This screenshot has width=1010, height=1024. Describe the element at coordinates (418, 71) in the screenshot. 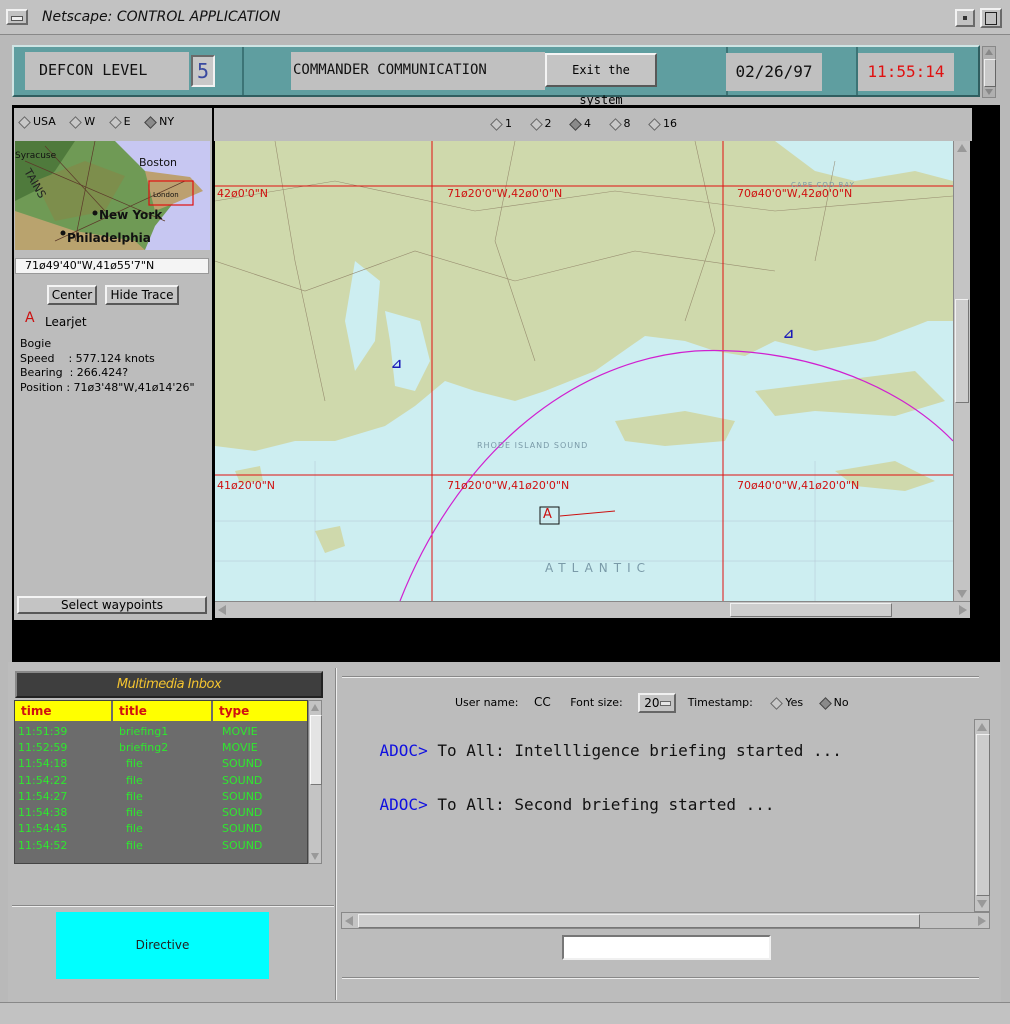

I see `commander-communication-label: COMMANDER COMMUNICATION` at that location.